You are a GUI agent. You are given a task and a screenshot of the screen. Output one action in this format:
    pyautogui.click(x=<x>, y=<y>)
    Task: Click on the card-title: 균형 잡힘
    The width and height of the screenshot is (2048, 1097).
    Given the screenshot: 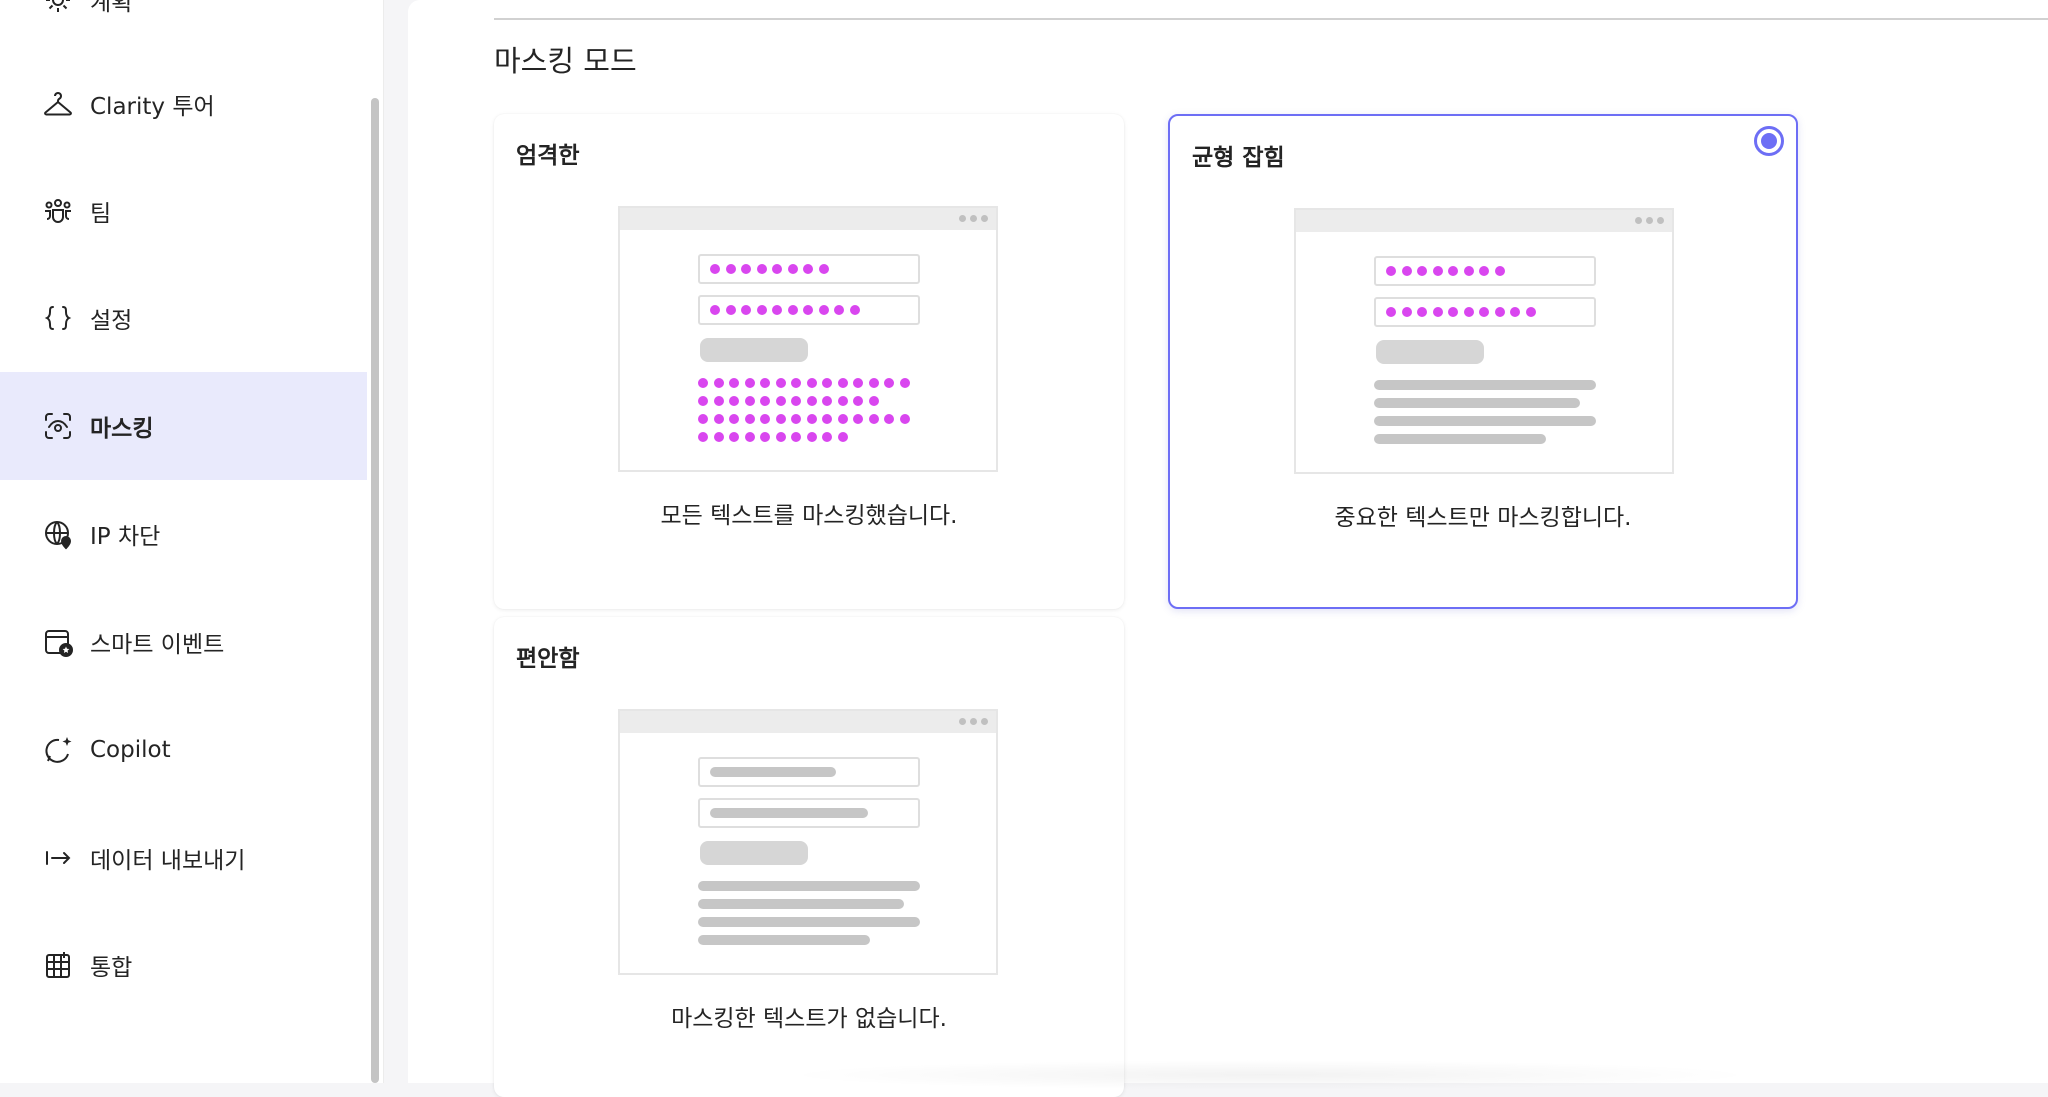 What is the action you would take?
    pyautogui.click(x=1238, y=158)
    